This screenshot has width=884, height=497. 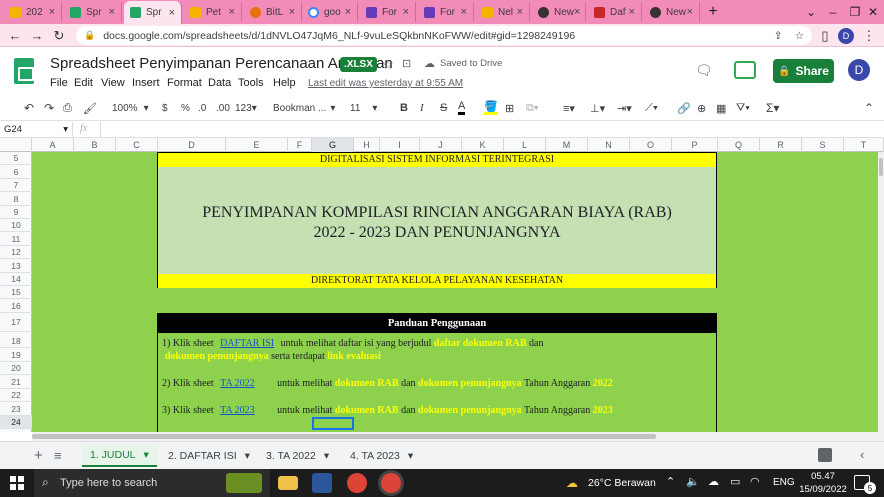 I want to click on strikethrough-button: S, so click(x=443, y=108).